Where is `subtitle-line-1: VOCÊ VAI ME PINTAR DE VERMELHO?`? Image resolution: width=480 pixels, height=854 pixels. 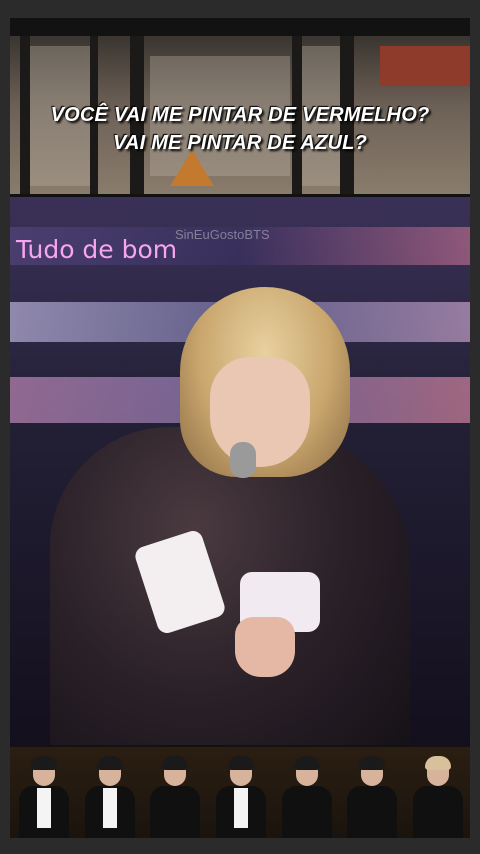 subtitle-line-1: VOCÊ VAI ME PINTAR DE VERMELHO? is located at coordinates (240, 115).